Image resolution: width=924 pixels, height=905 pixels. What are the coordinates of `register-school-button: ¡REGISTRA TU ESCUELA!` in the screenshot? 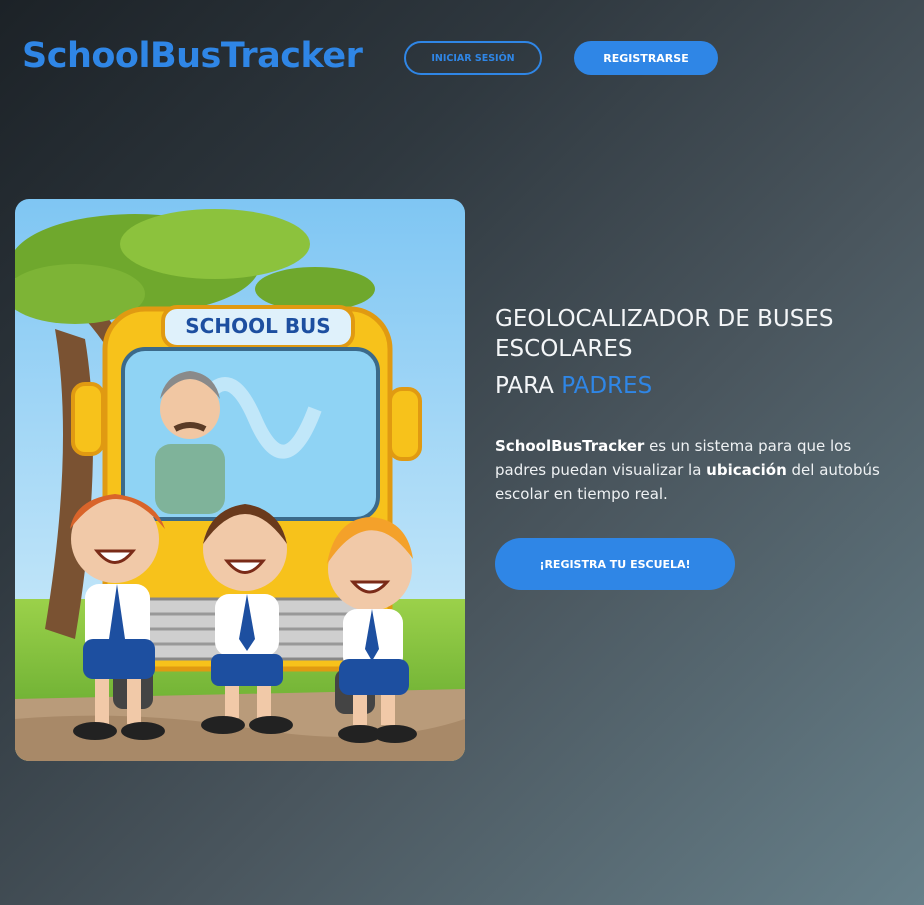 It's located at (615, 564).